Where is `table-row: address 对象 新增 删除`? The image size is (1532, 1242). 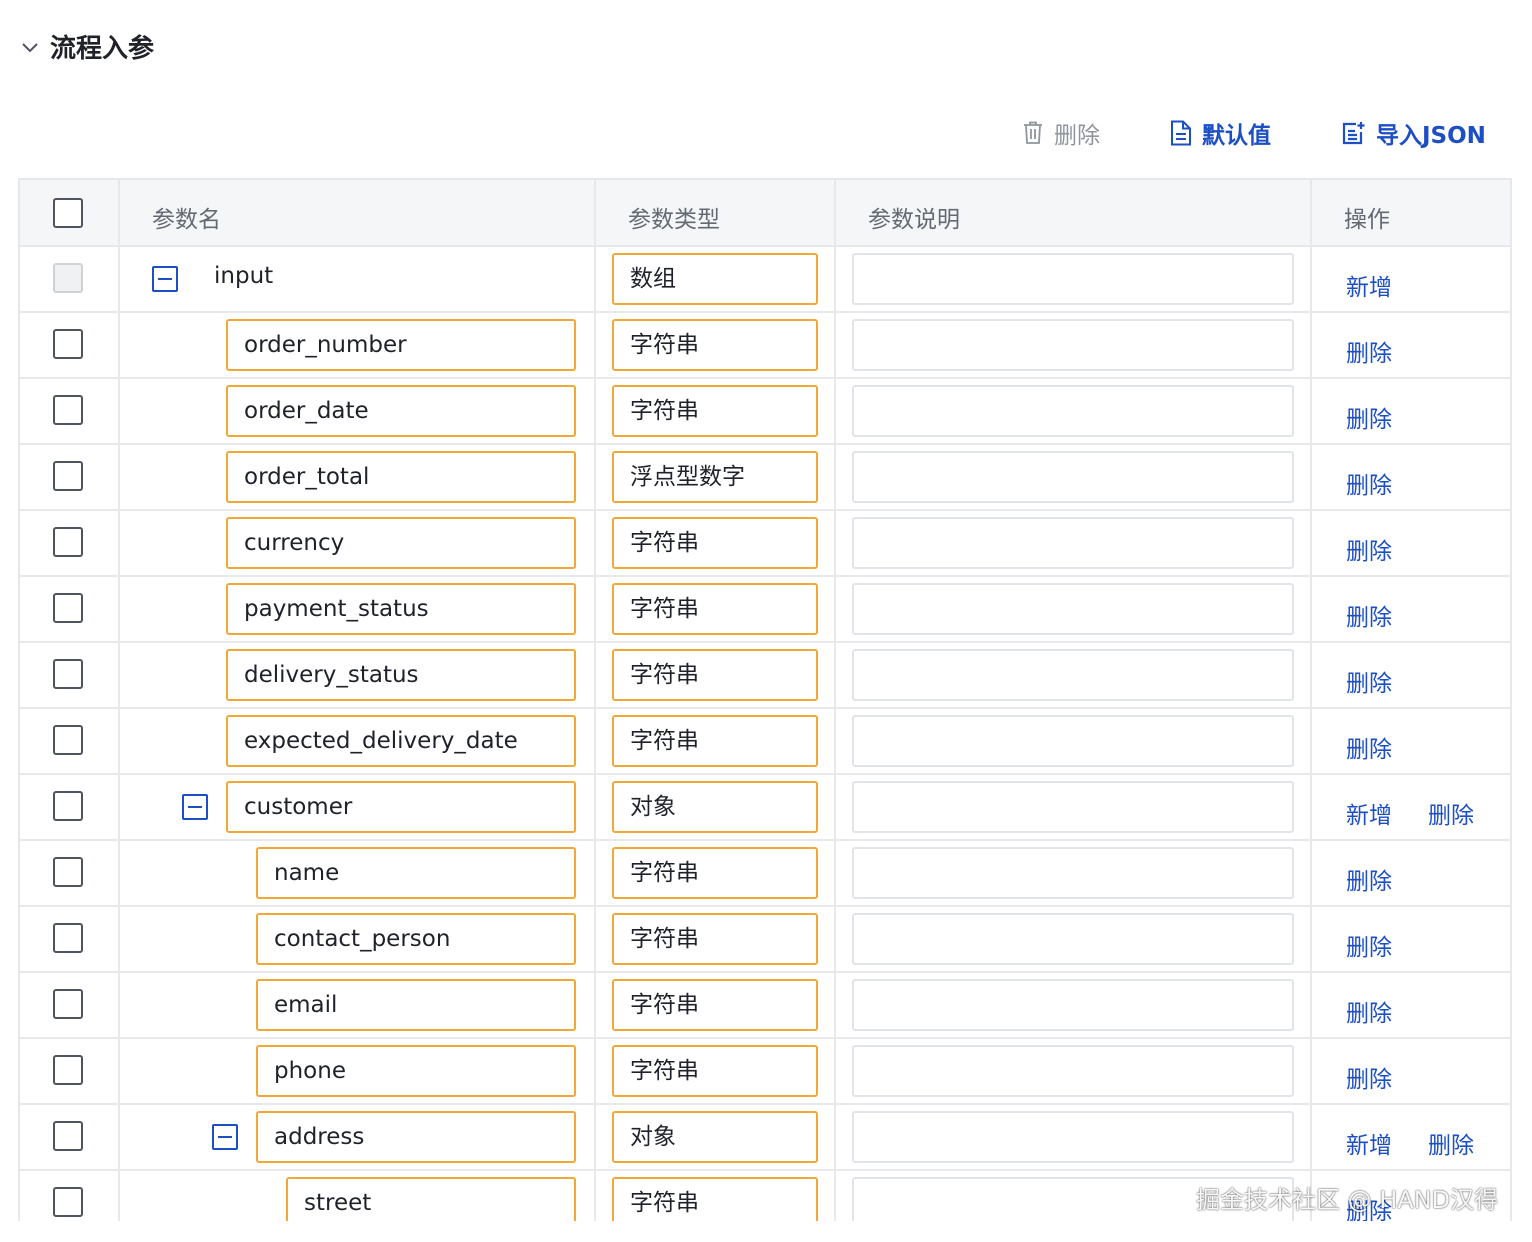 table-row: address 对象 新增 删除 is located at coordinates (765, 1138).